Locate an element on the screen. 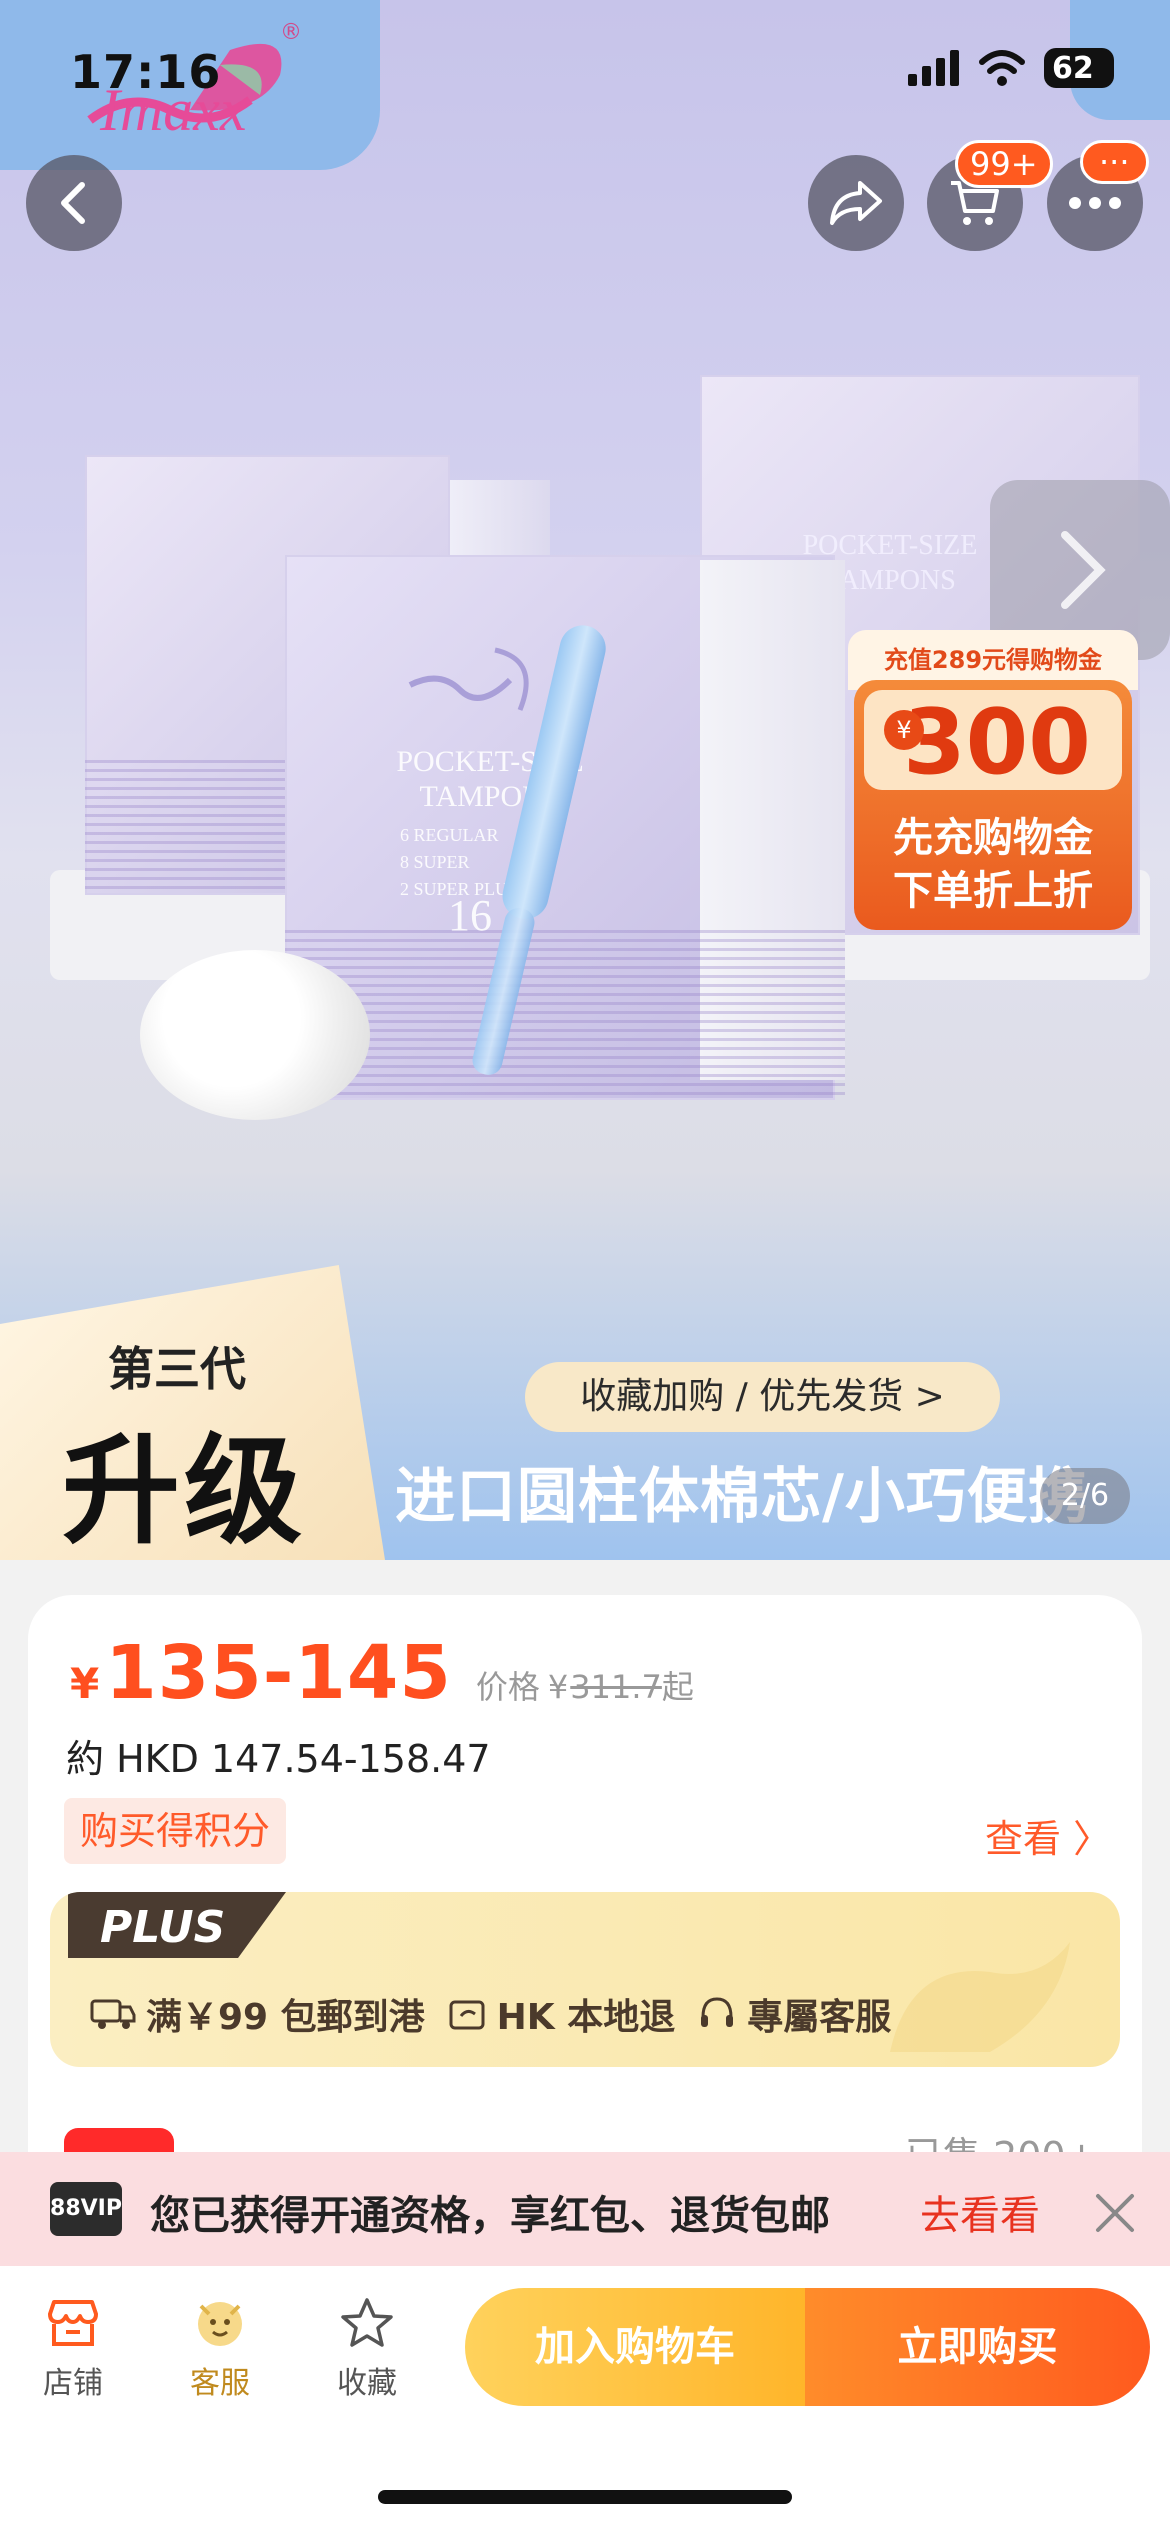 Image resolution: width=1170 pixels, height=2532 pixels. tab-favorite: 收藏 is located at coordinates (367, 2349).